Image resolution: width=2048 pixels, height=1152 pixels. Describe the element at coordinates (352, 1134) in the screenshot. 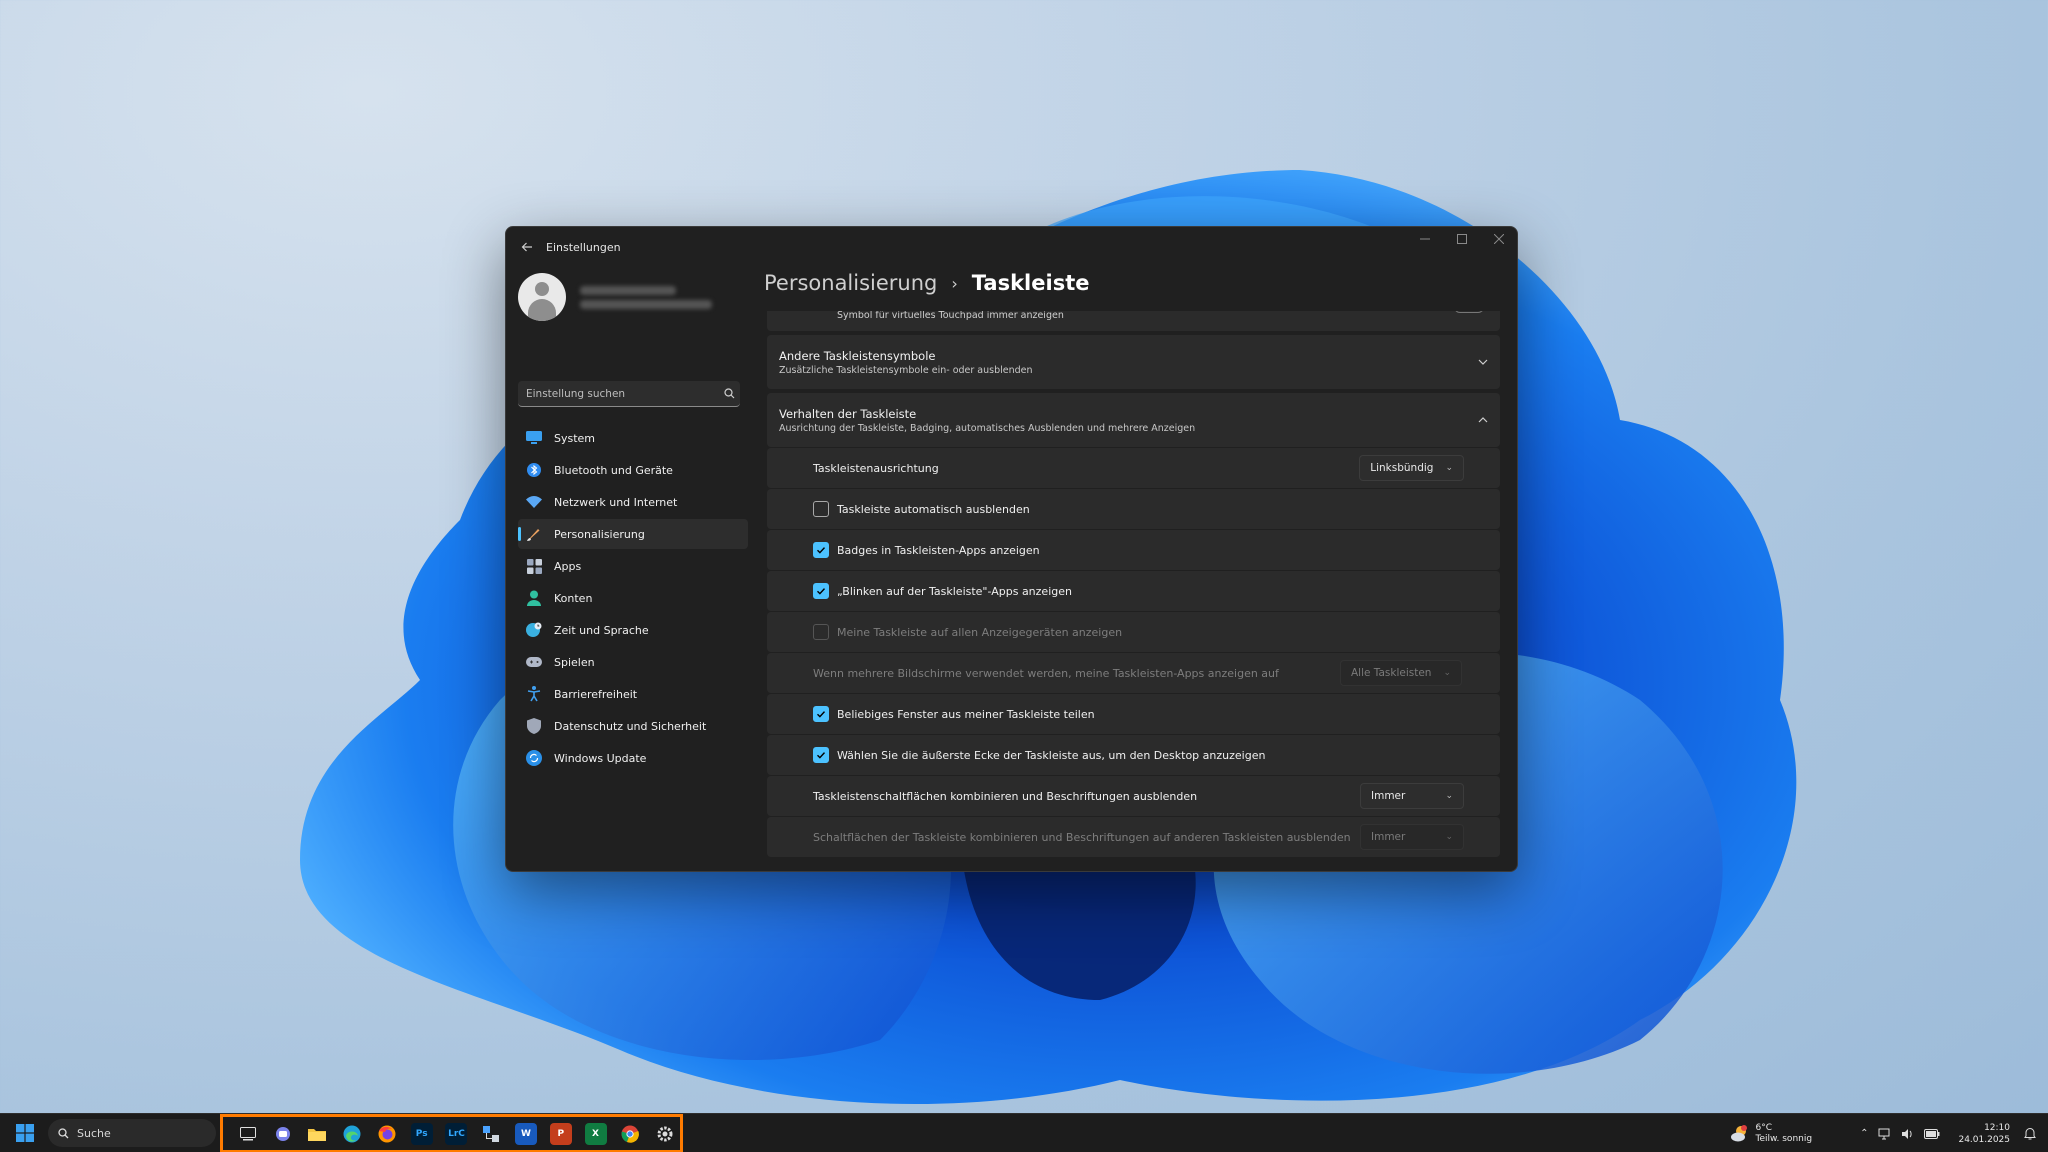

I see `edge-icon` at that location.